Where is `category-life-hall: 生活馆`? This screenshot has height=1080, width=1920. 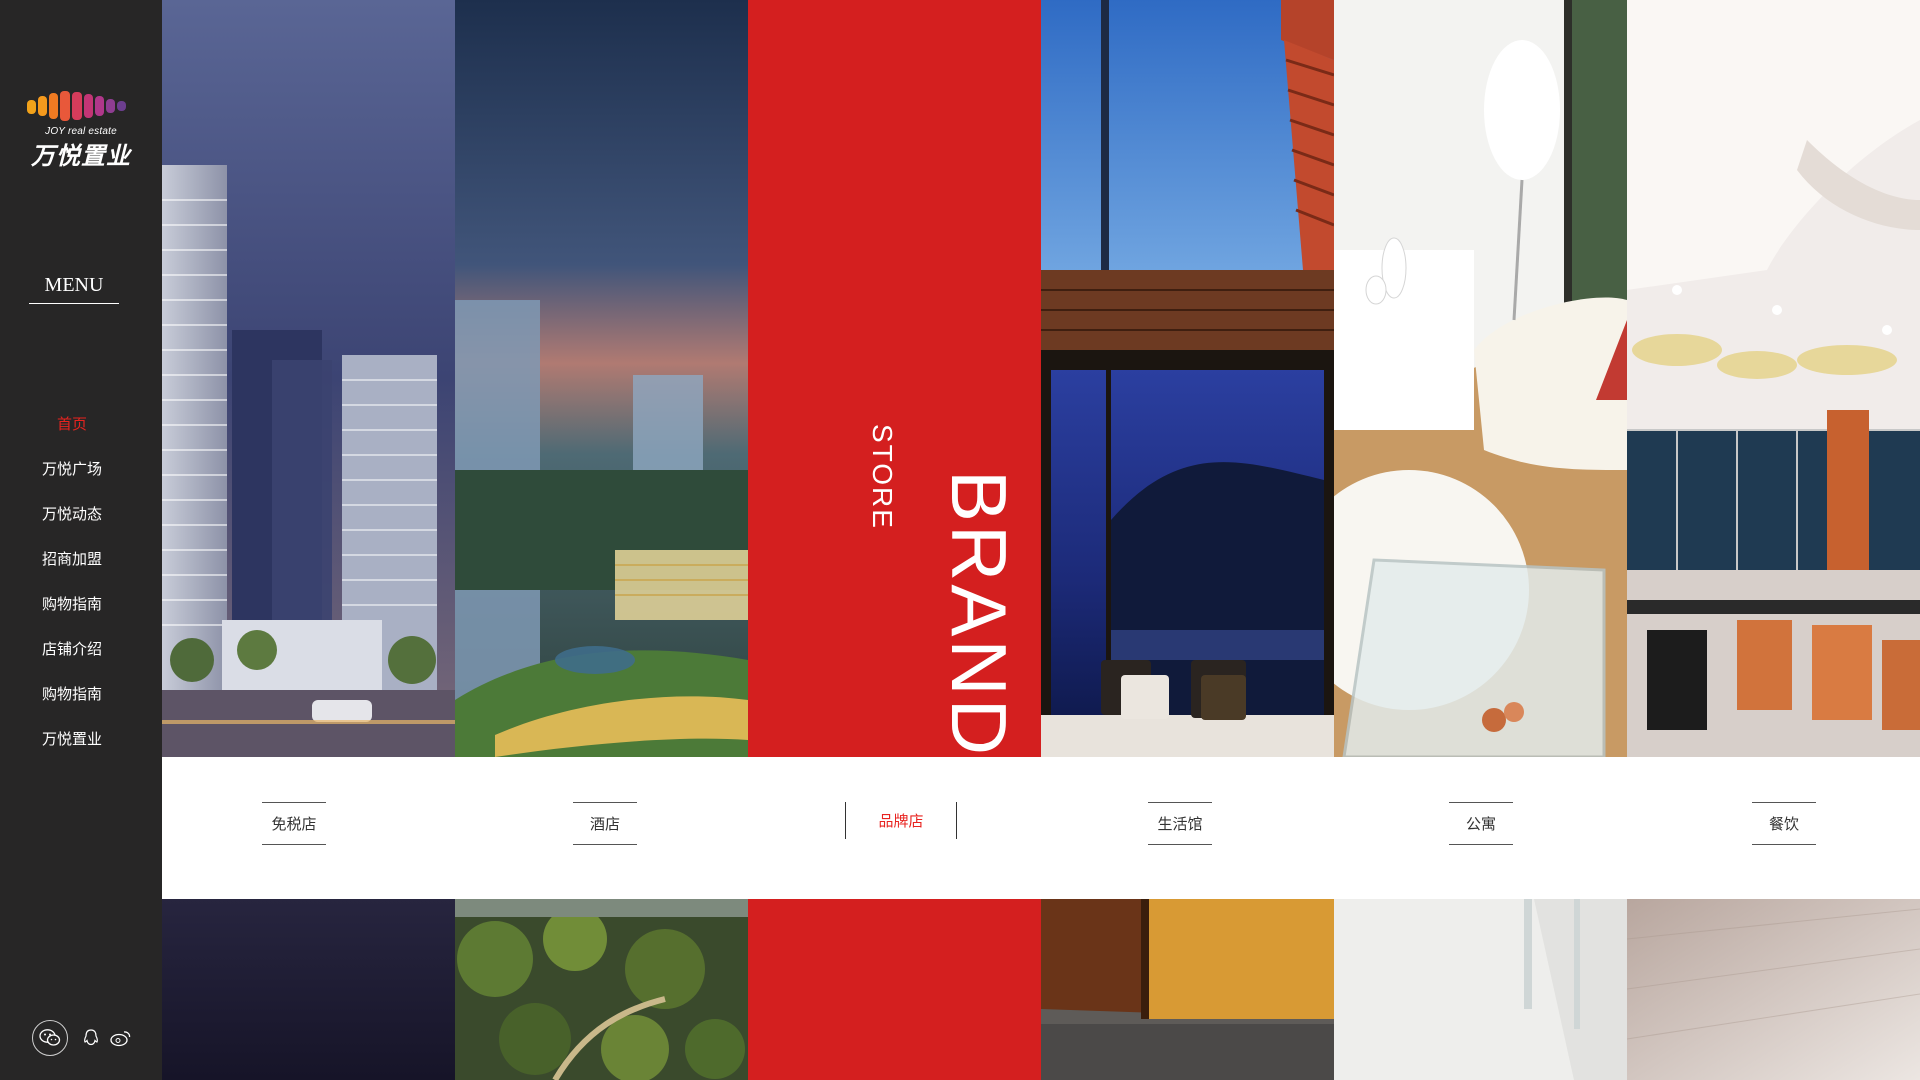
category-life-hall: 生活馆 is located at coordinates (1180, 823).